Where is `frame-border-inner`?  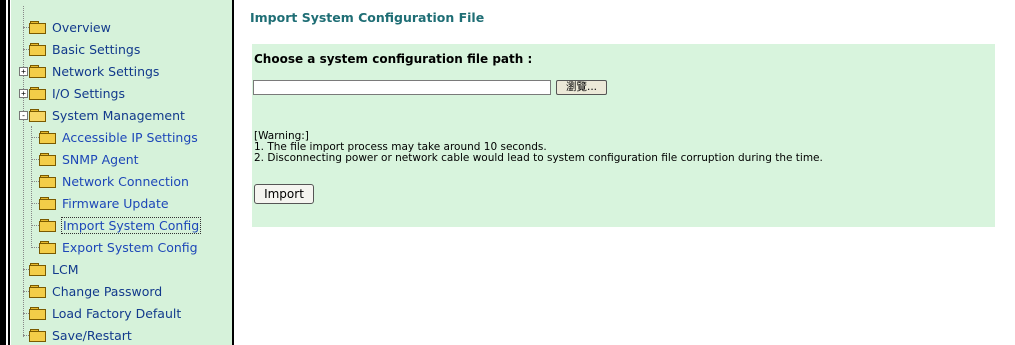
frame-border-inner is located at coordinates (9, 172).